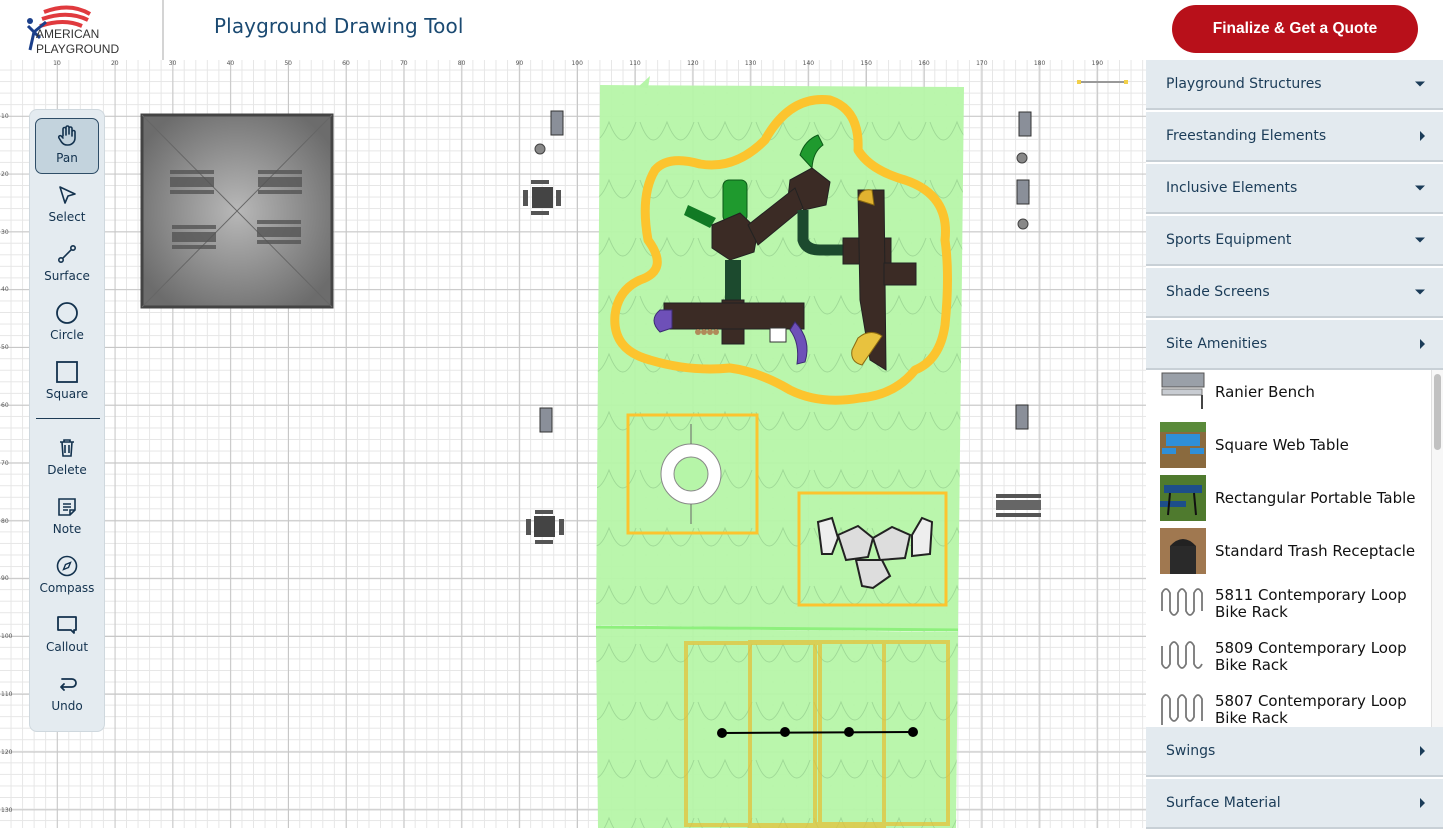 The image size is (1443, 829). I want to click on product-name: 5807 Contemporary Loop Bike Rack, so click(1311, 709).